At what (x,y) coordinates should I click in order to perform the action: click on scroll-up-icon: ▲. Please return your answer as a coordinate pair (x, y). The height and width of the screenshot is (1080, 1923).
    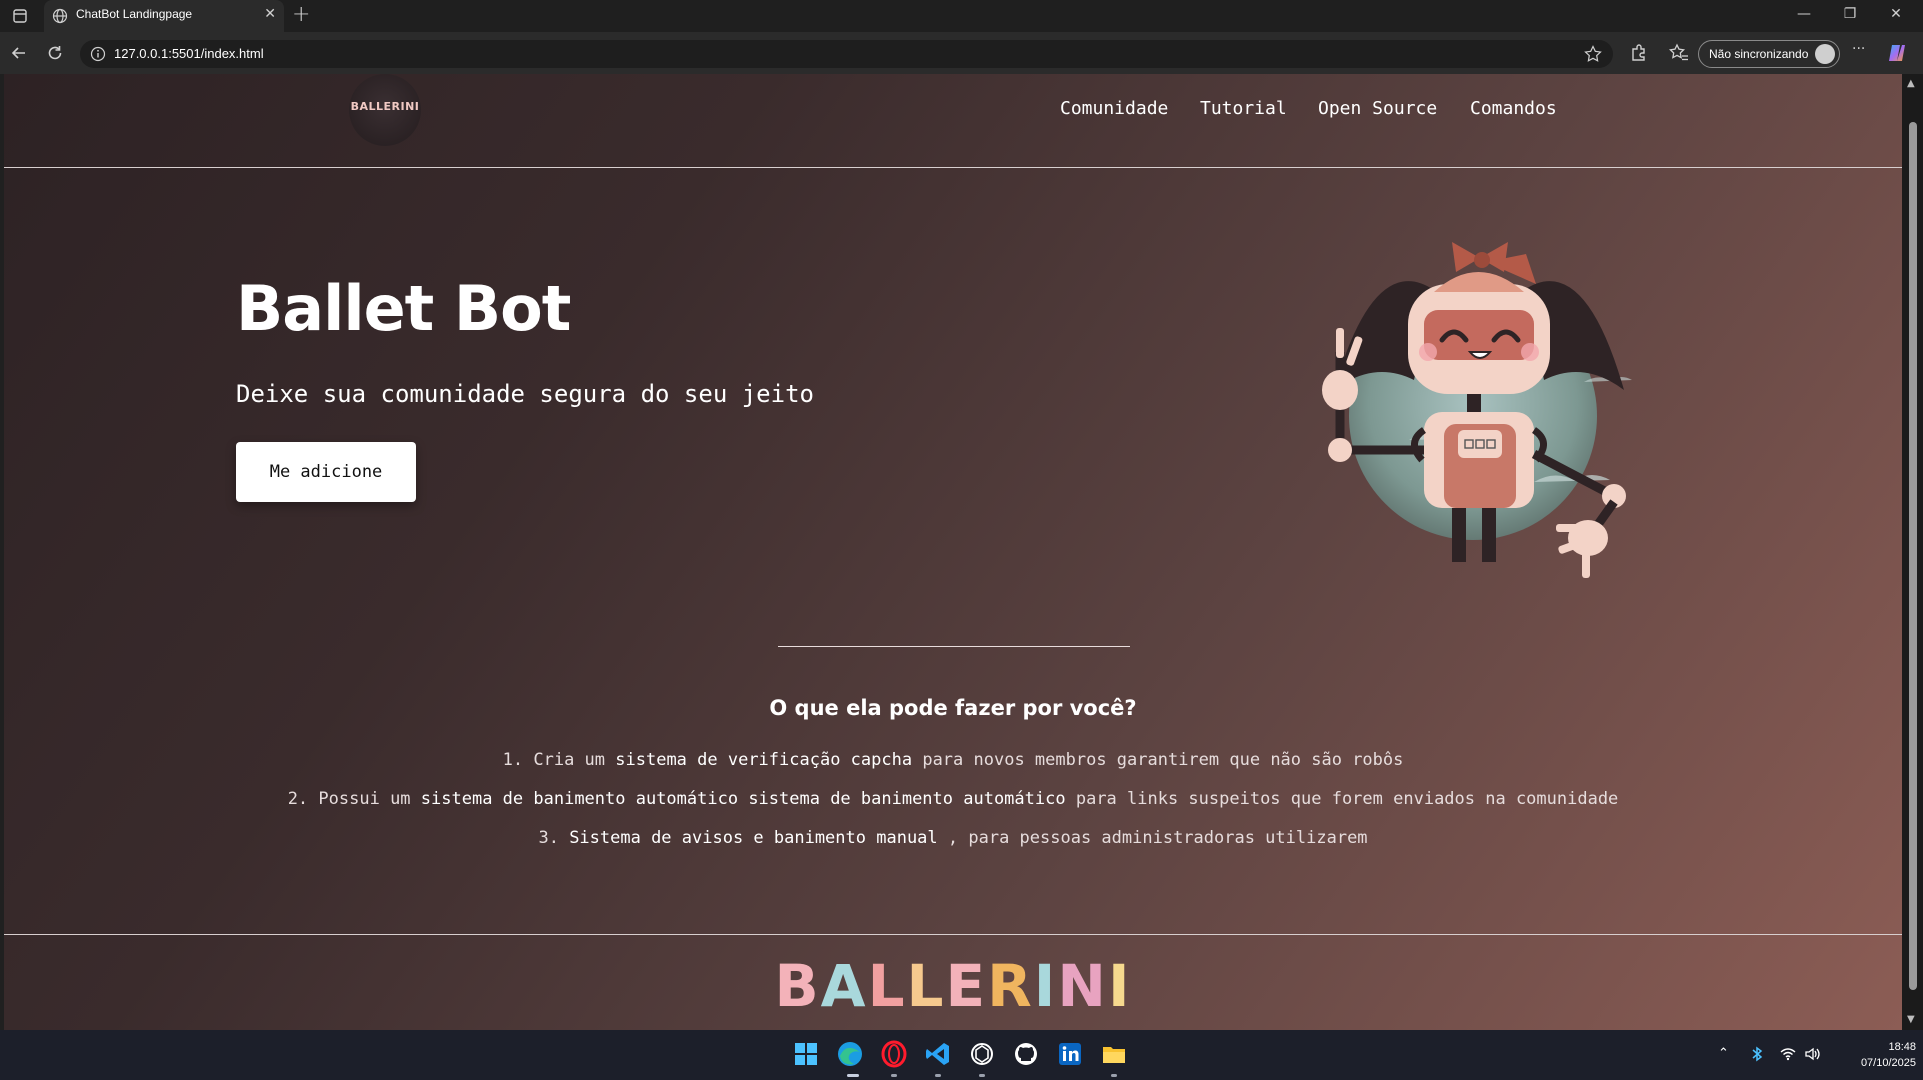
    Looking at the image, I should click on (1911, 83).